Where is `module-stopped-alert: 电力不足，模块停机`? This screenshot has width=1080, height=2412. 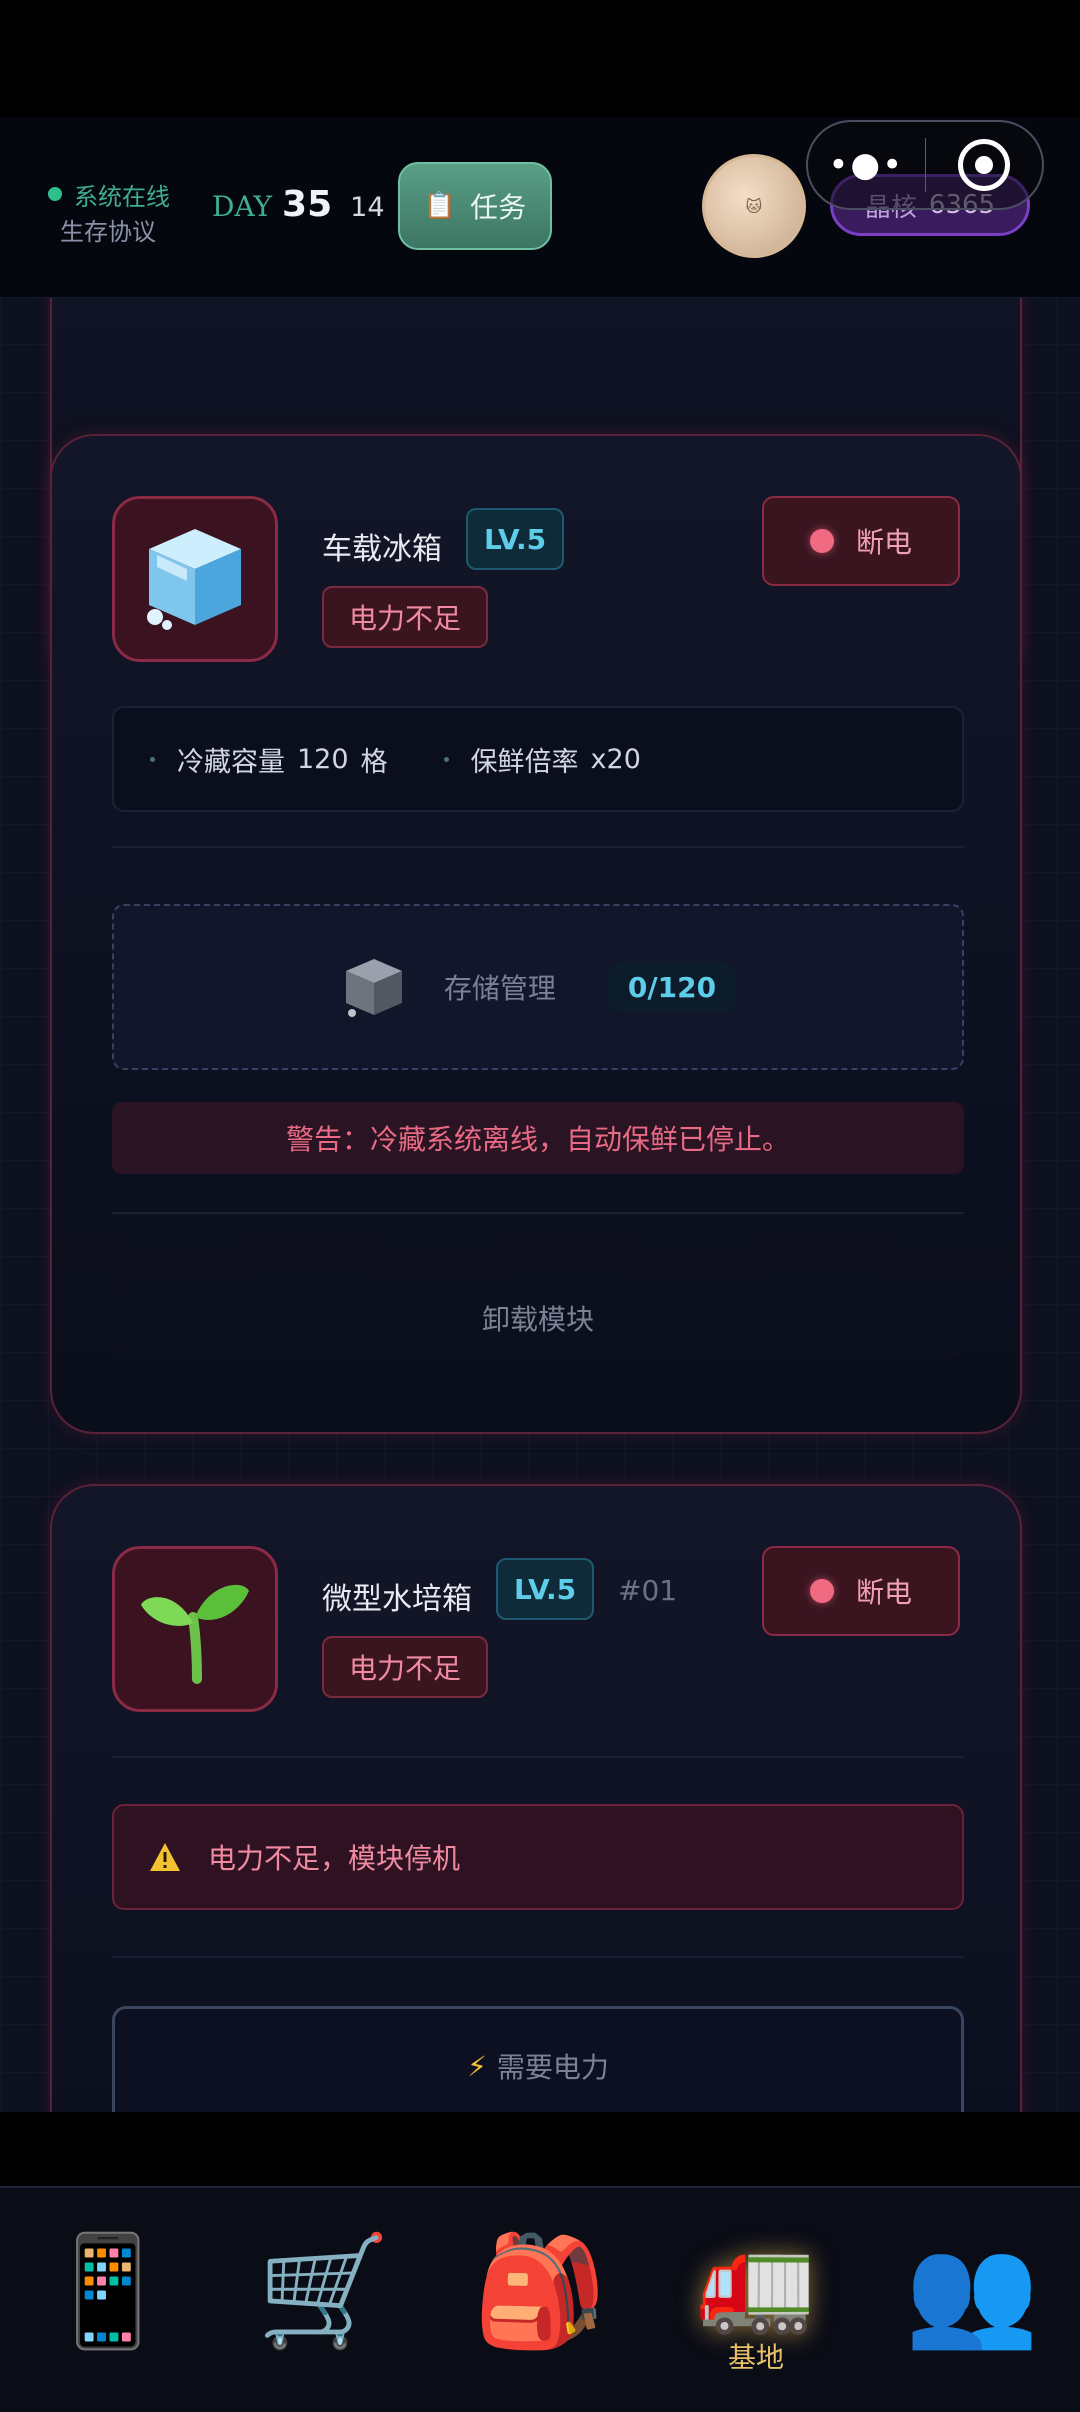
module-stopped-alert: 电力不足，模块停机 is located at coordinates (538, 1857).